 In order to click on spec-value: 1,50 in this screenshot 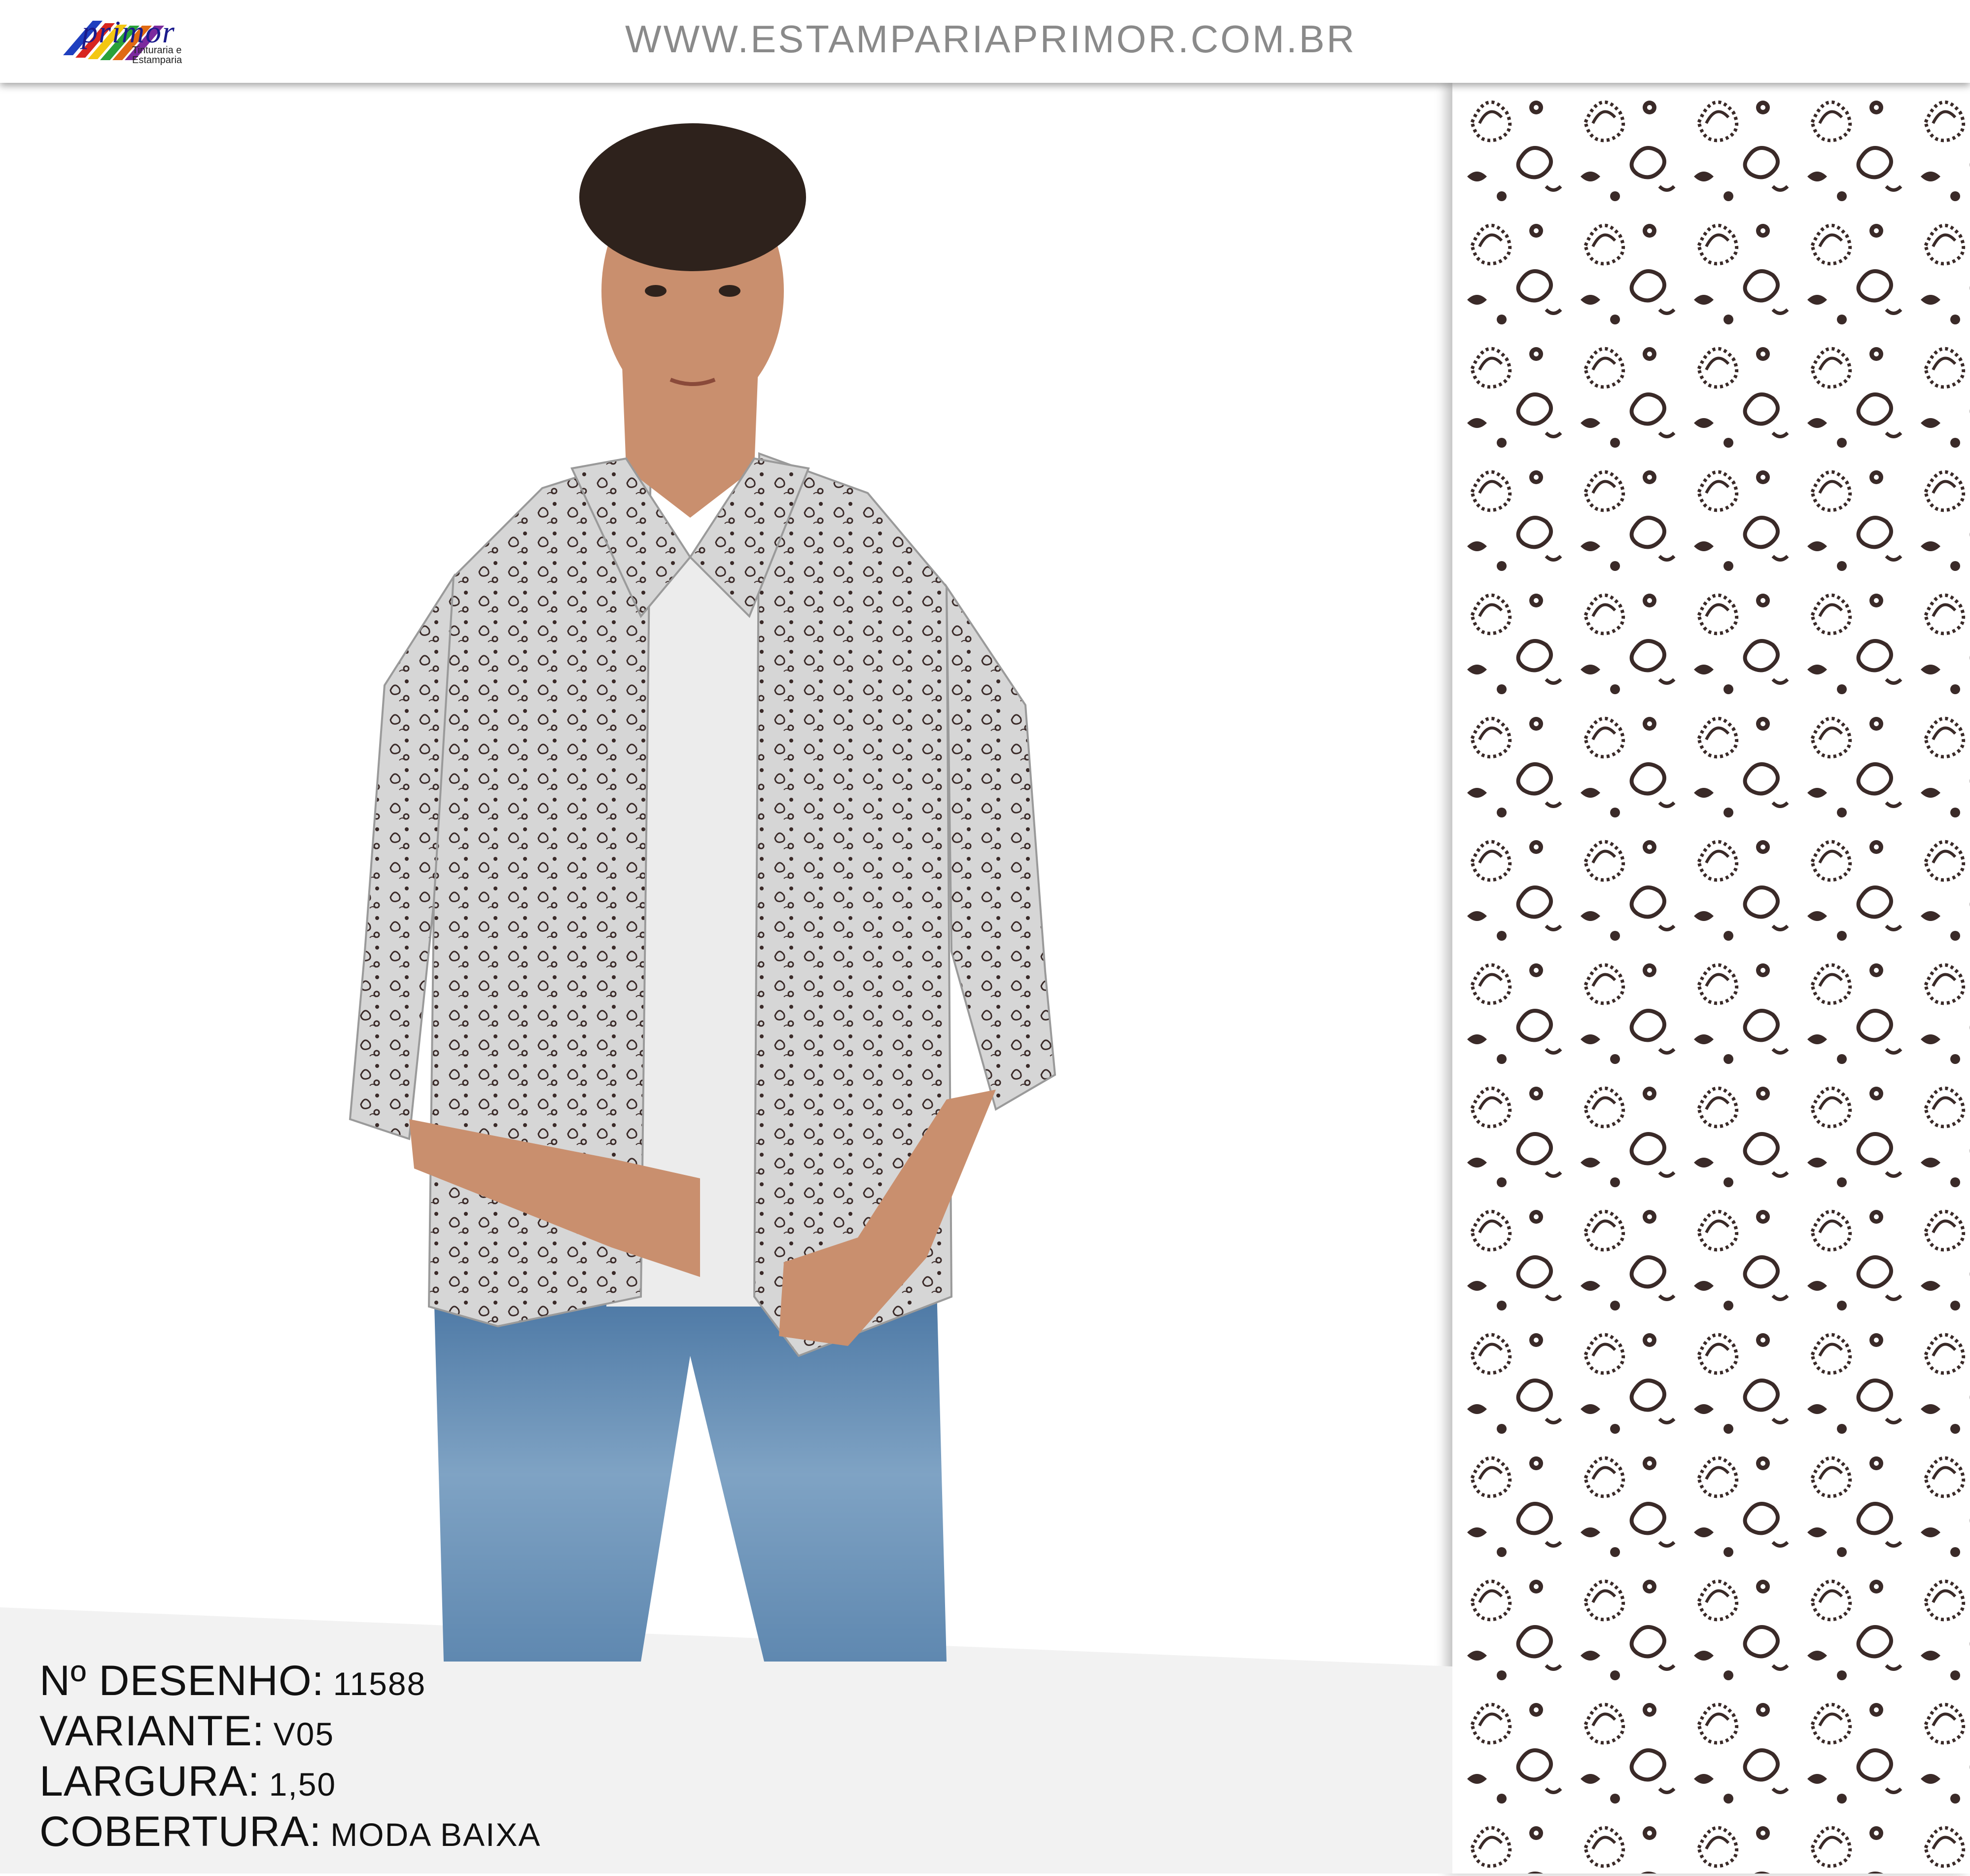, I will do `click(303, 1784)`.